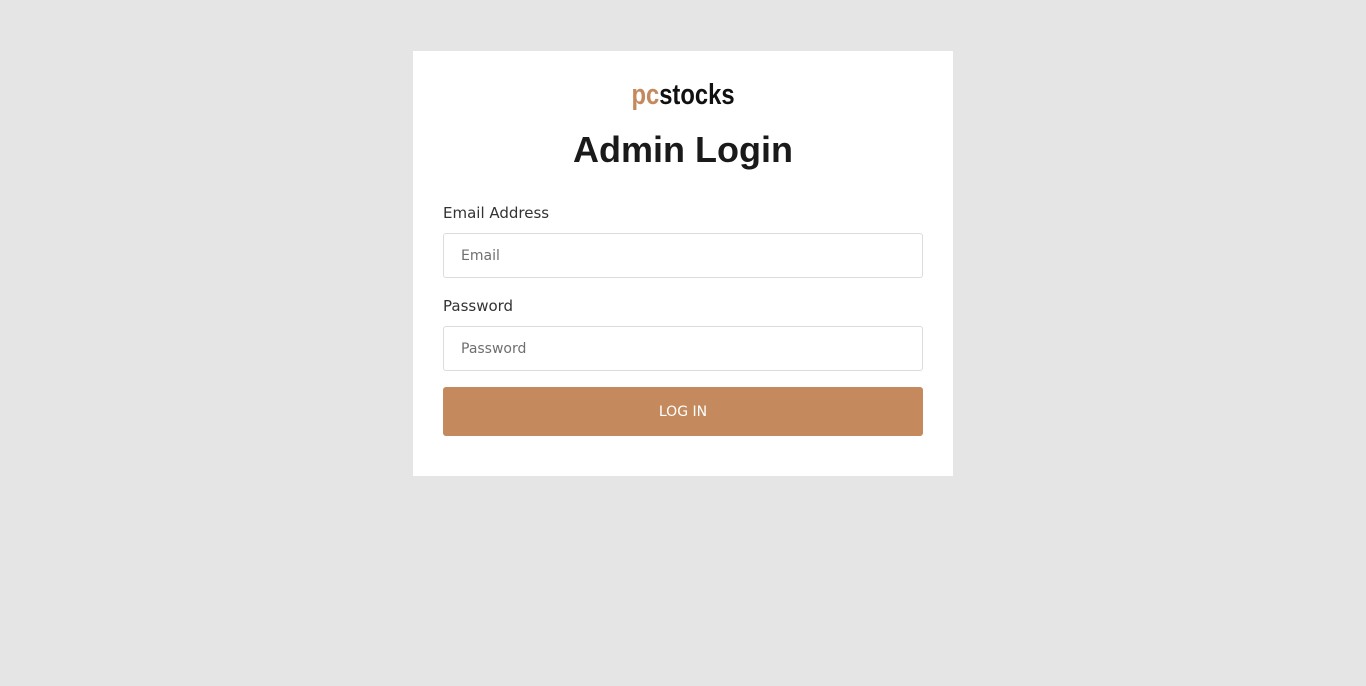 The height and width of the screenshot is (686, 1366). I want to click on page-title: Admin Login, so click(683, 149).